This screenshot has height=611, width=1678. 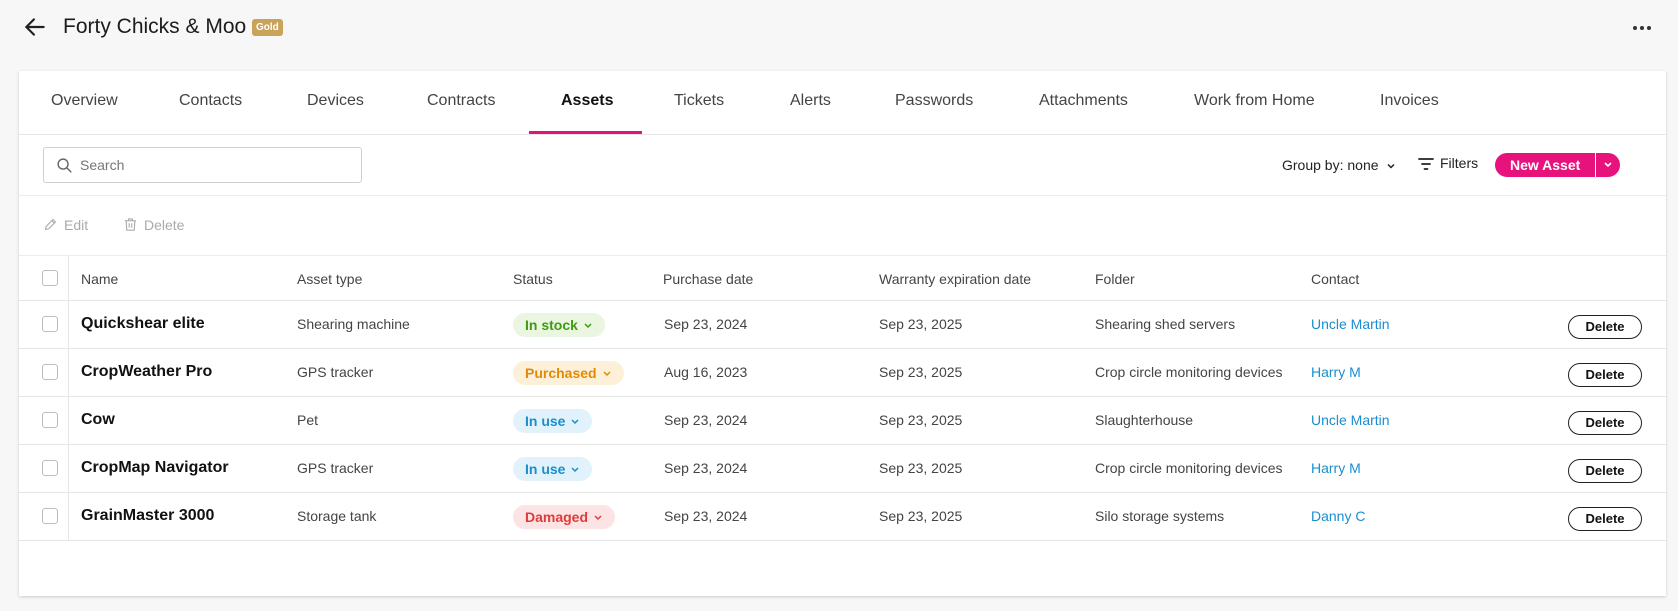 What do you see at coordinates (955, 279) in the screenshot?
I see `column-header-warranty-date: Warranty expiration date` at bounding box center [955, 279].